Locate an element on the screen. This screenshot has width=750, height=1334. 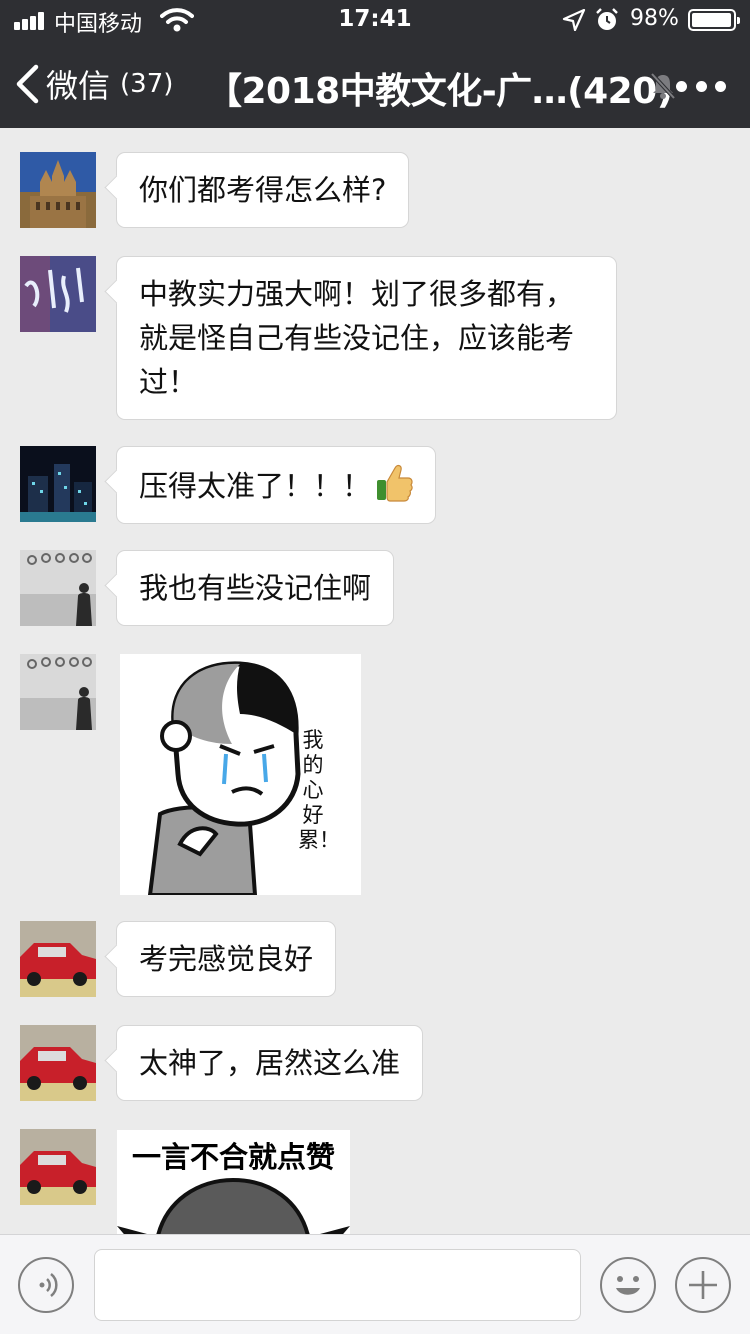
voice-icon is located at coordinates (48, 1285).